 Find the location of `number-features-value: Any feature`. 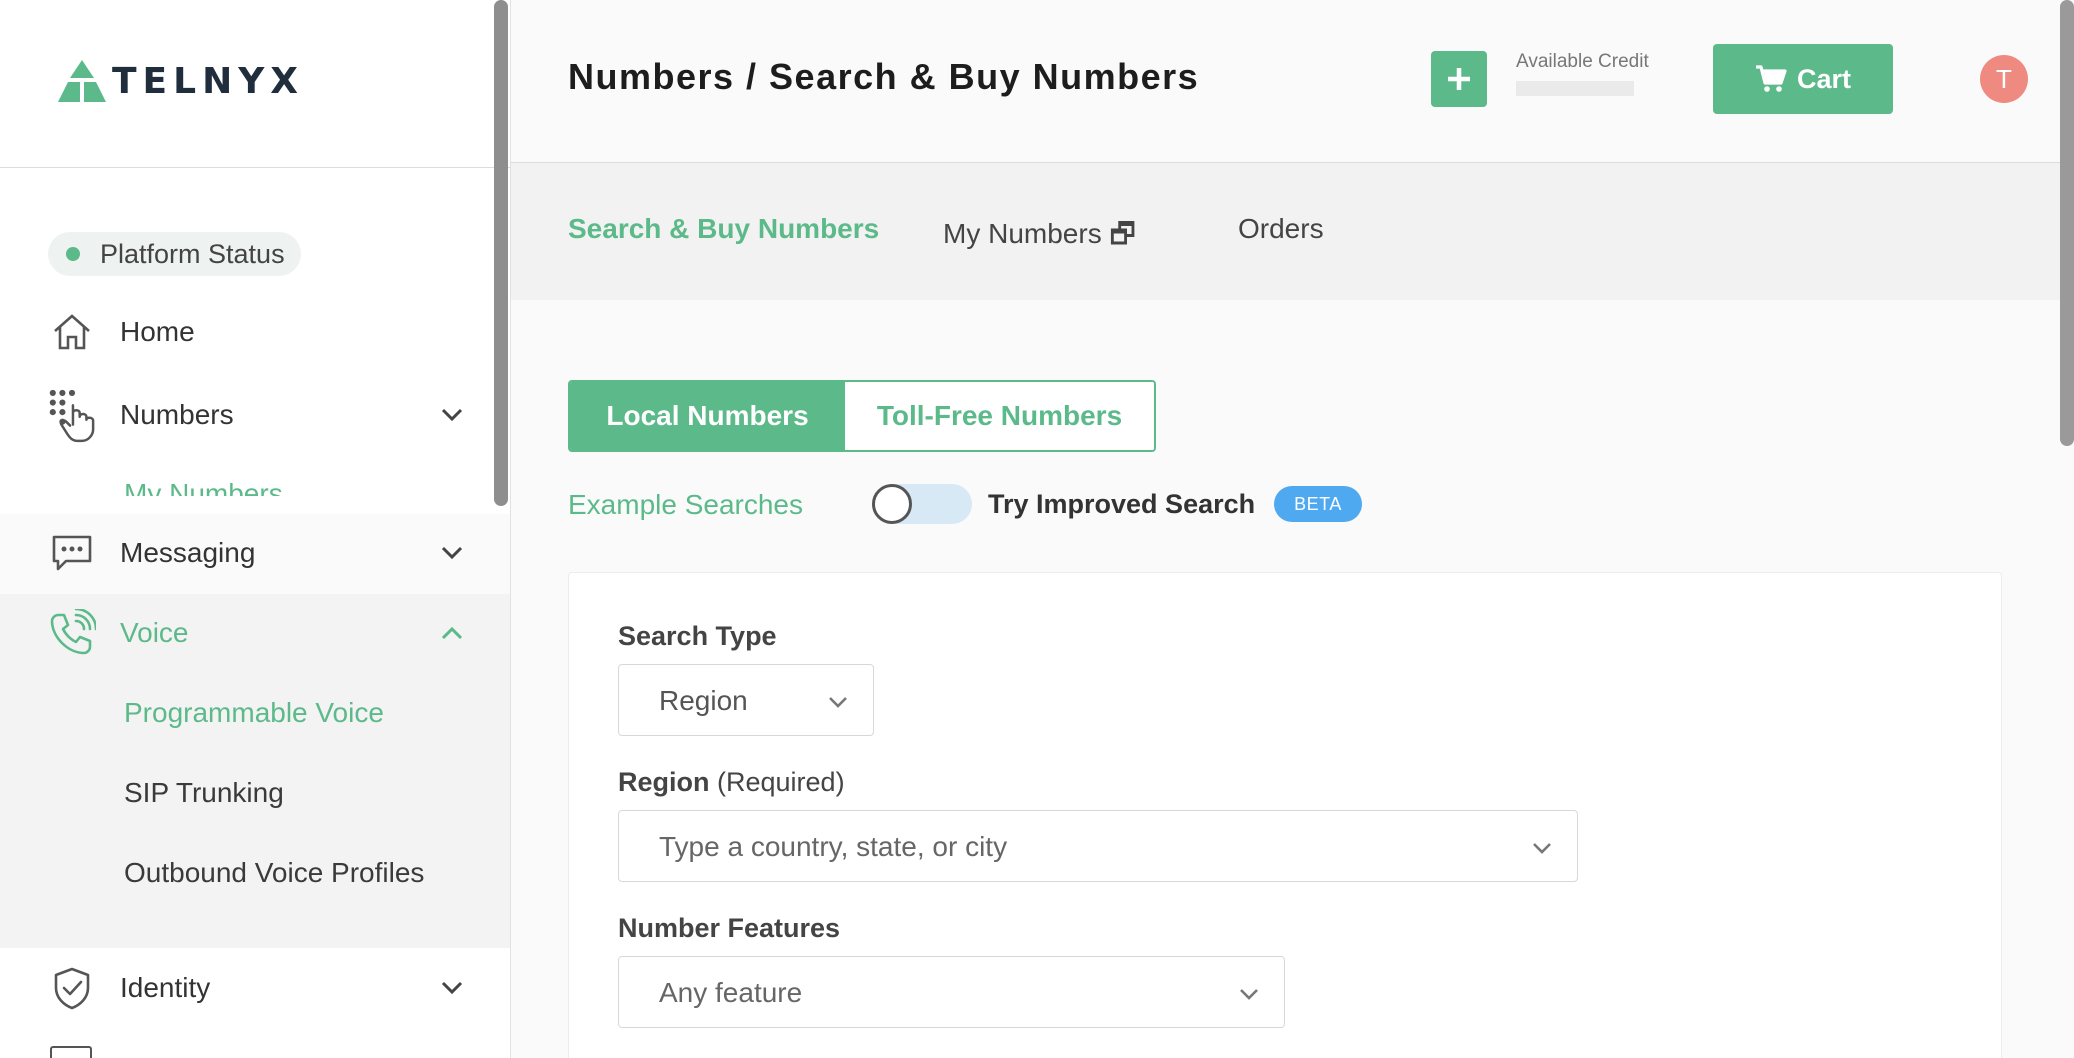

number-features-value: Any feature is located at coordinates (731, 992).